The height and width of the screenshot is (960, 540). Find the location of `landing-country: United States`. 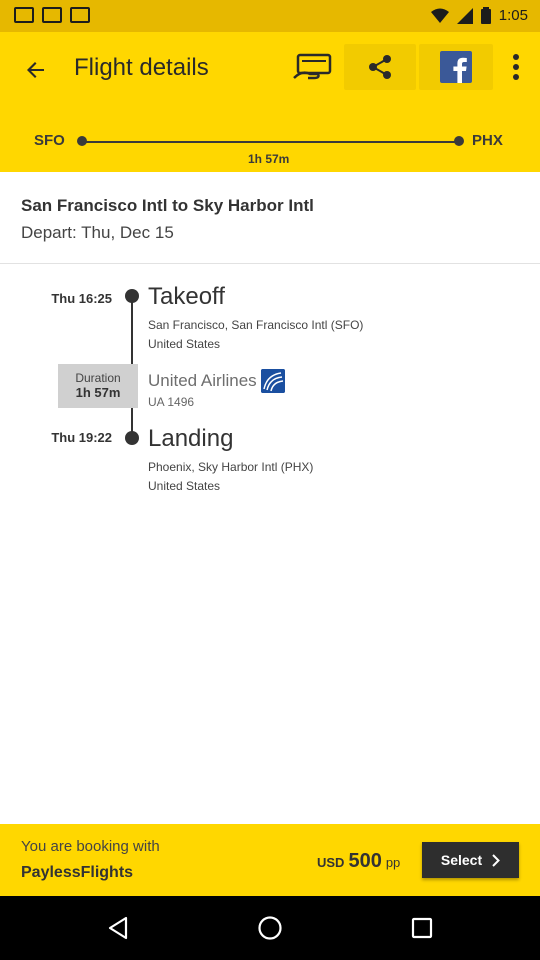

landing-country: United States is located at coordinates (184, 486).